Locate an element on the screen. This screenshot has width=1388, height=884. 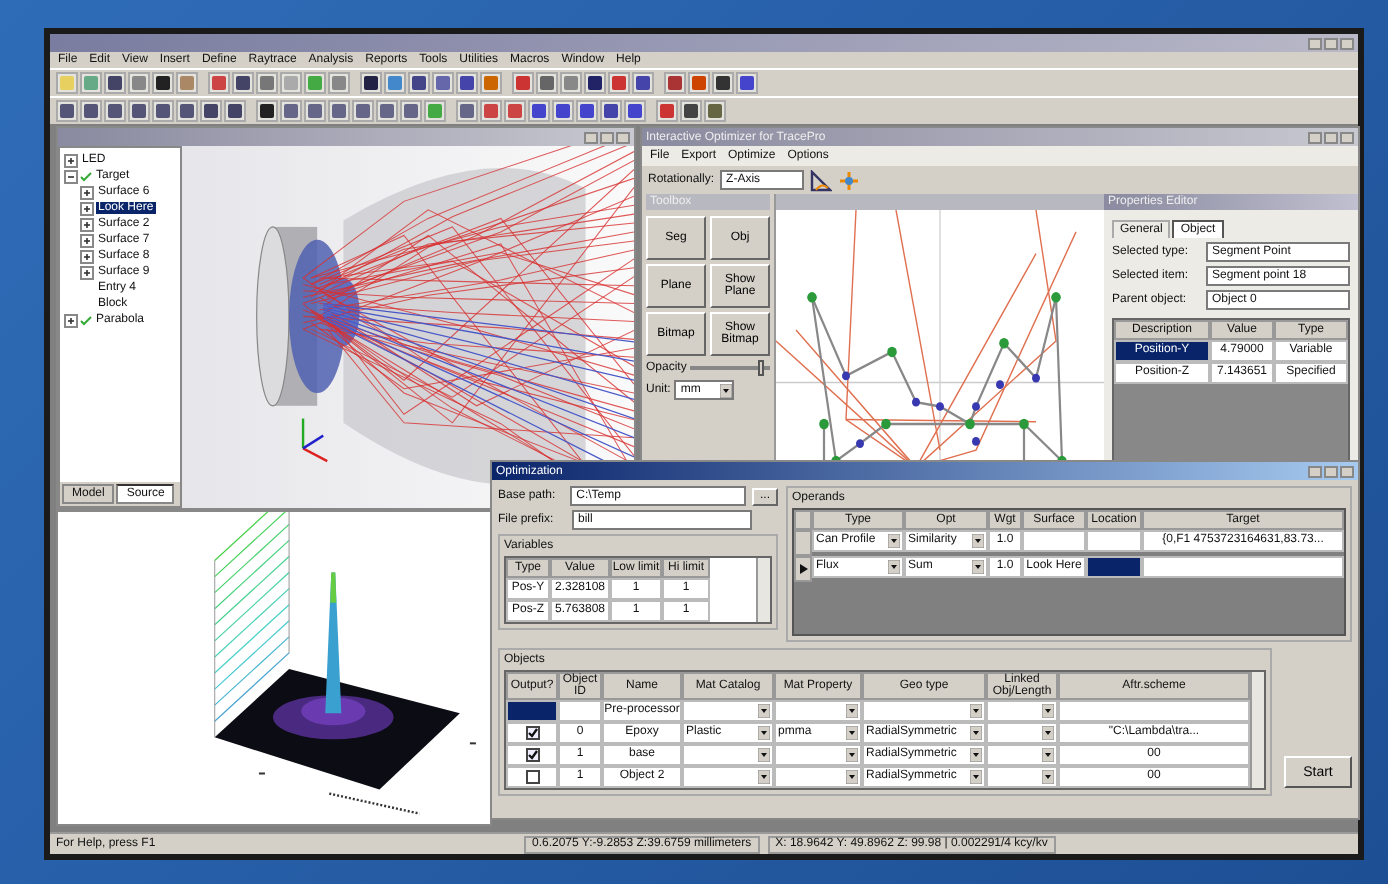
axis-label-mark is located at coordinates (374, 803).